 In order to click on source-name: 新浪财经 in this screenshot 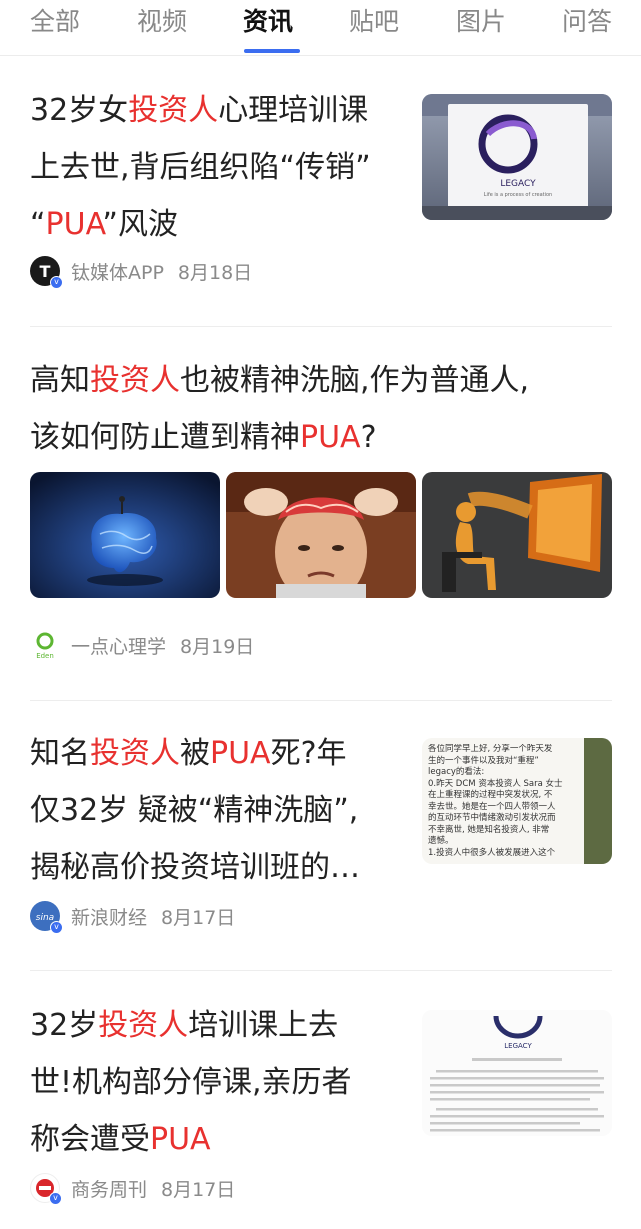, I will do `click(109, 916)`.